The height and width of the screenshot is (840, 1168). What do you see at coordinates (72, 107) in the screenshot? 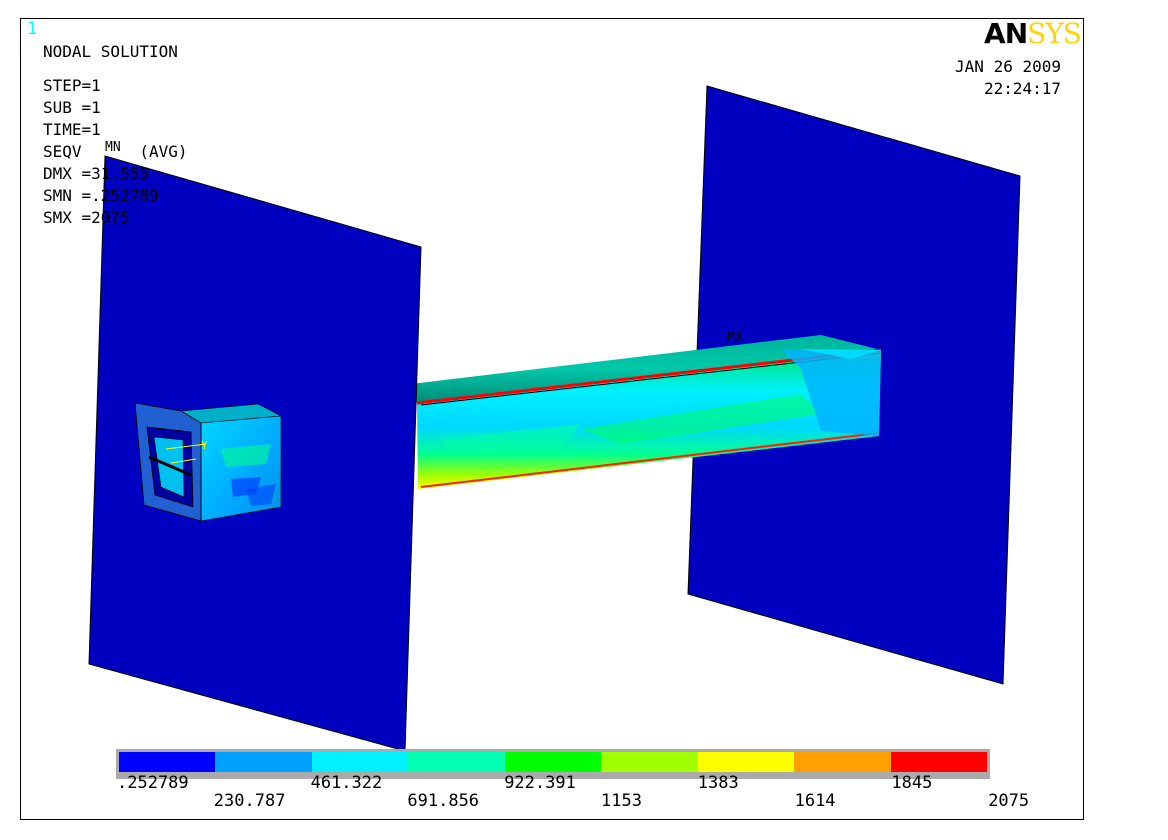
I see `info-sub: SUB =1` at bounding box center [72, 107].